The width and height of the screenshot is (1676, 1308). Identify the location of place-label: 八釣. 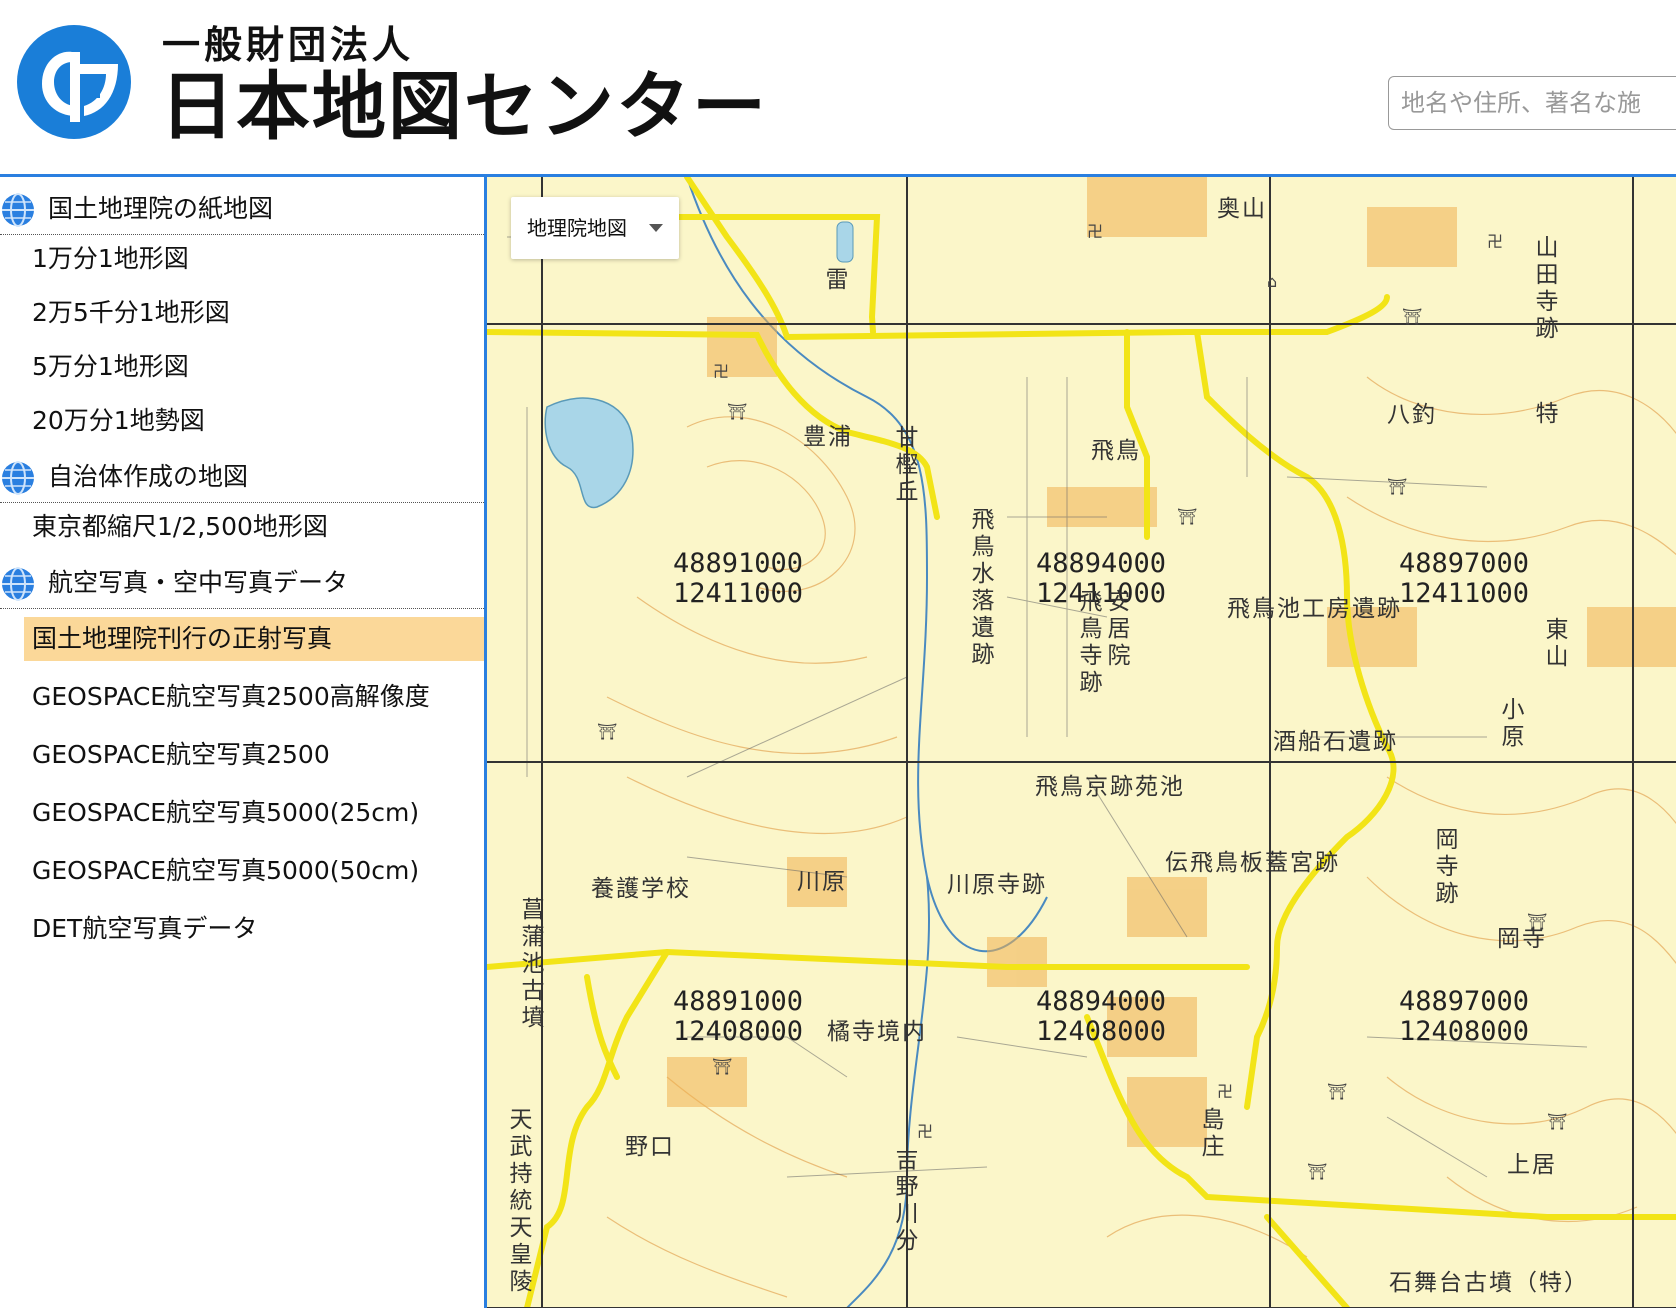
(1412, 415).